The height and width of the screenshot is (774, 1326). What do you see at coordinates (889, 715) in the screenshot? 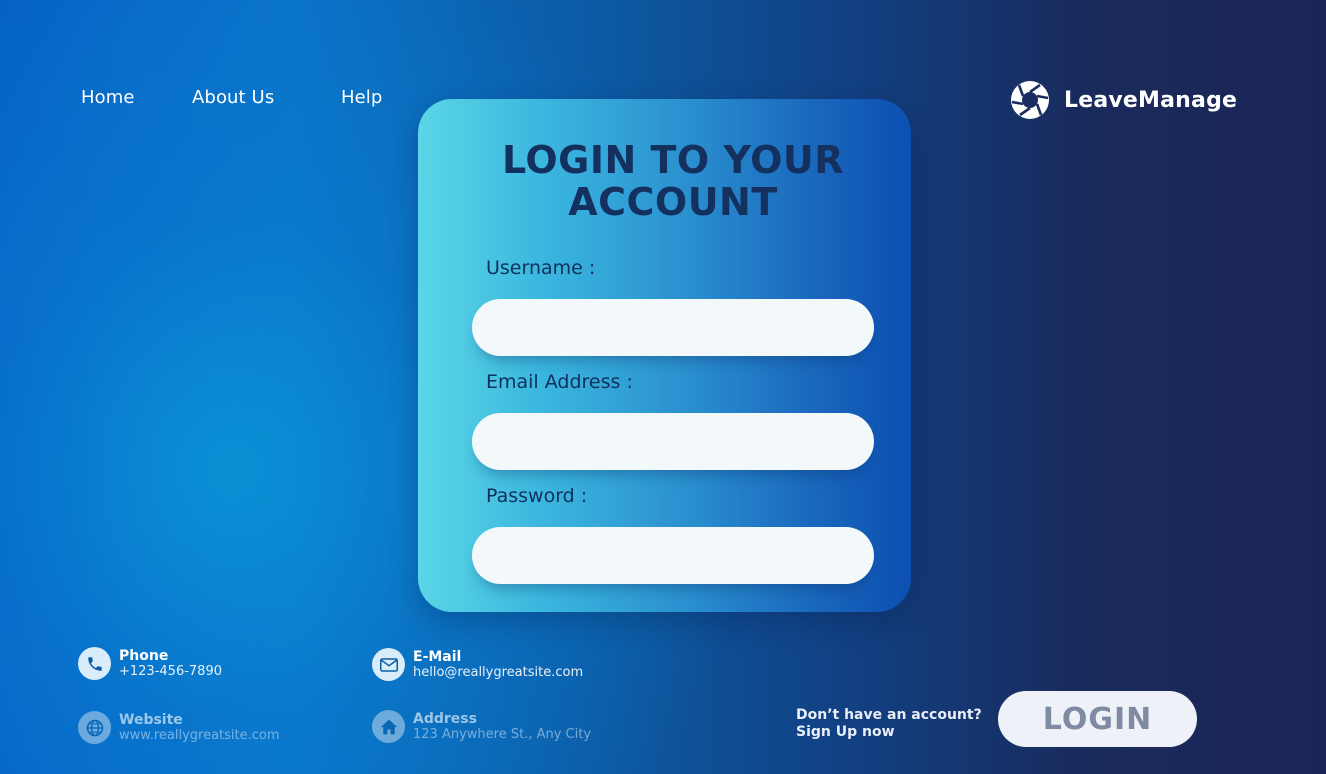
I see `signup-question: Don’t have an account?` at bounding box center [889, 715].